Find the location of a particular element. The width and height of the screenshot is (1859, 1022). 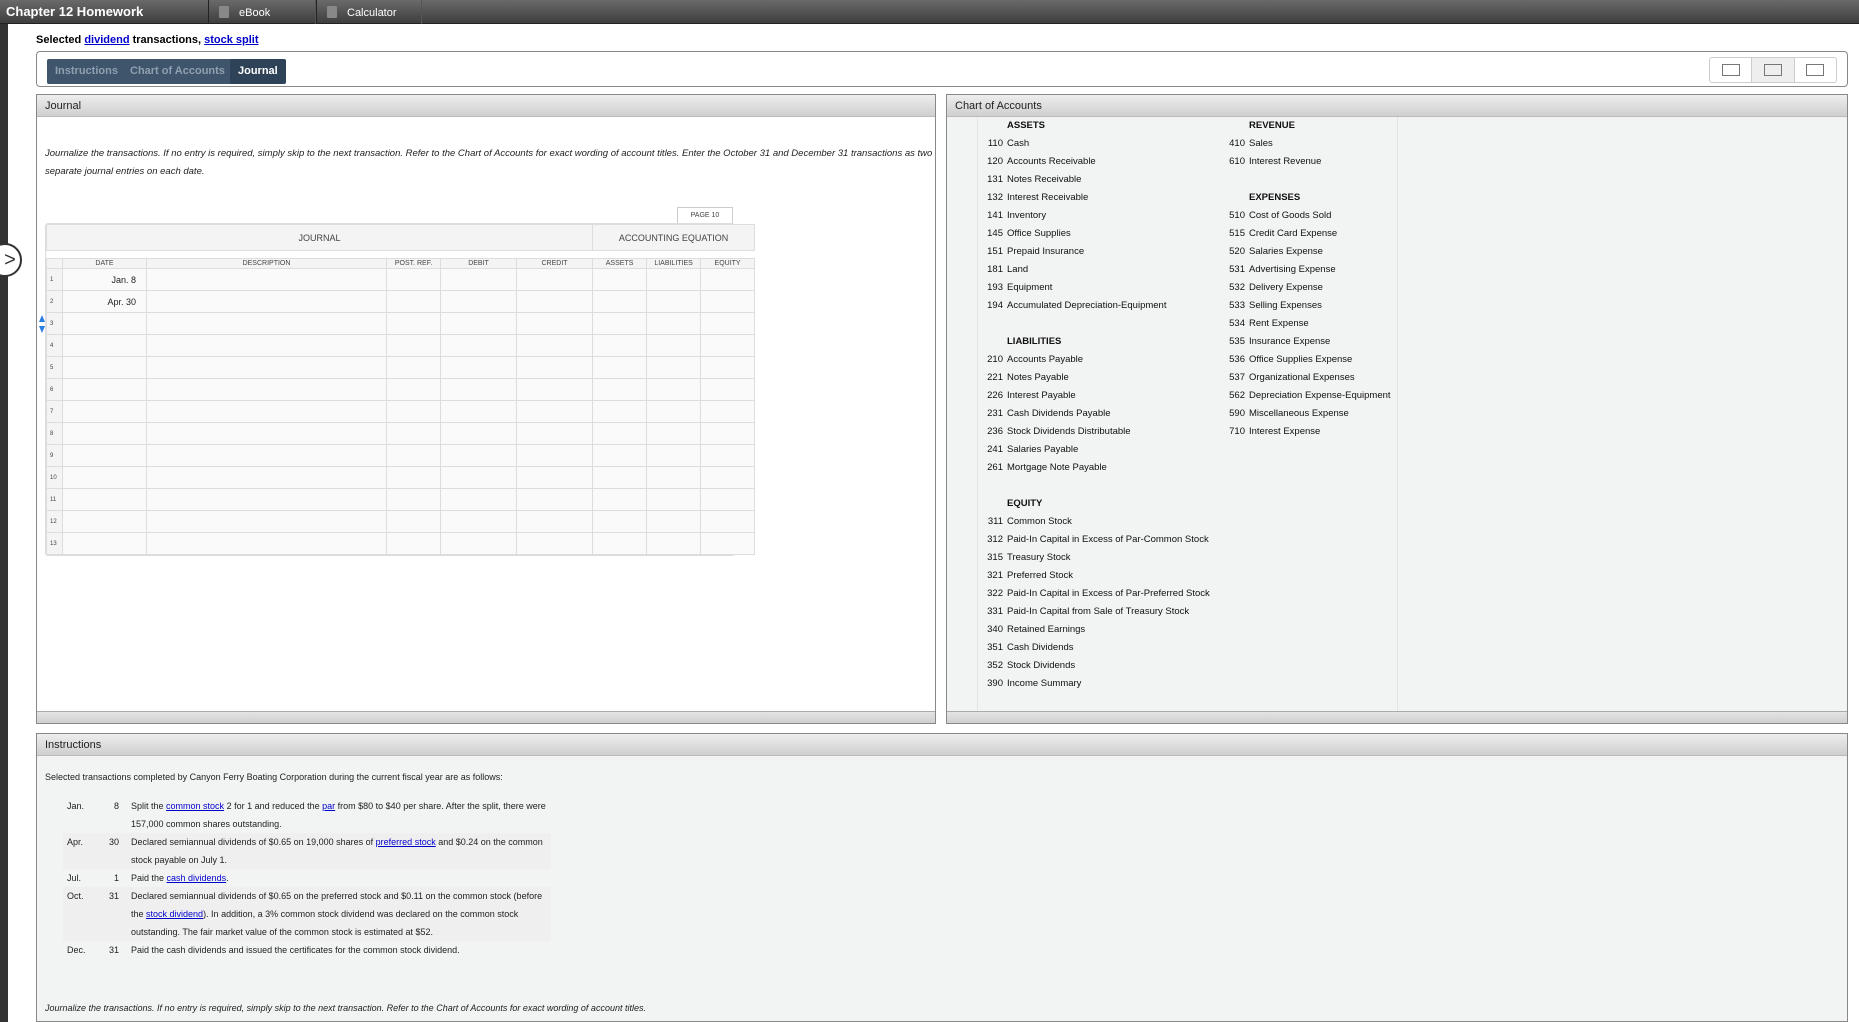

stacked-view-button is located at coordinates (1815, 70).